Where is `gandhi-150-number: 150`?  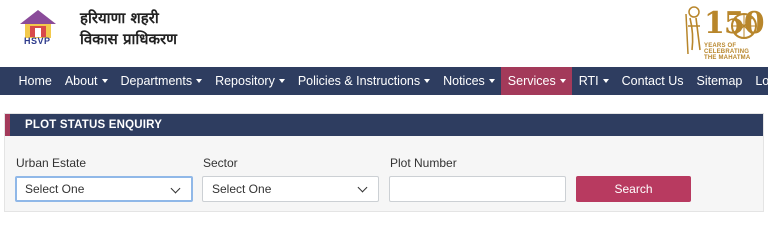 gandhi-150-number: 150 is located at coordinates (734, 23).